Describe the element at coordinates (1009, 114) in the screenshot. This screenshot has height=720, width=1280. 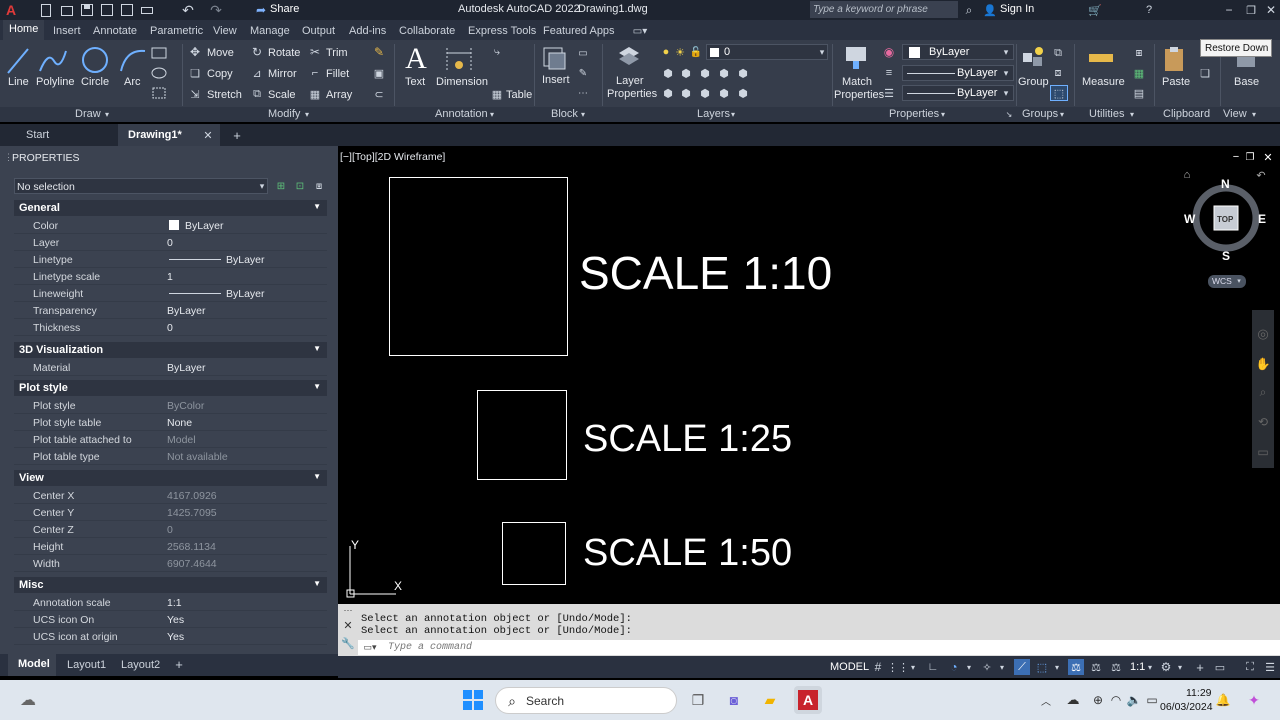
I see `panel-launcher-icon: ↘` at that location.